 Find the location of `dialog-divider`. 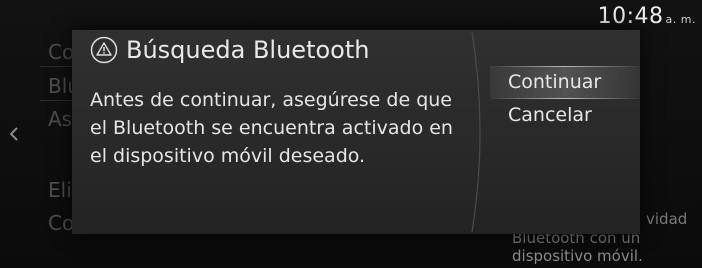

dialog-divider is located at coordinates (476, 132).